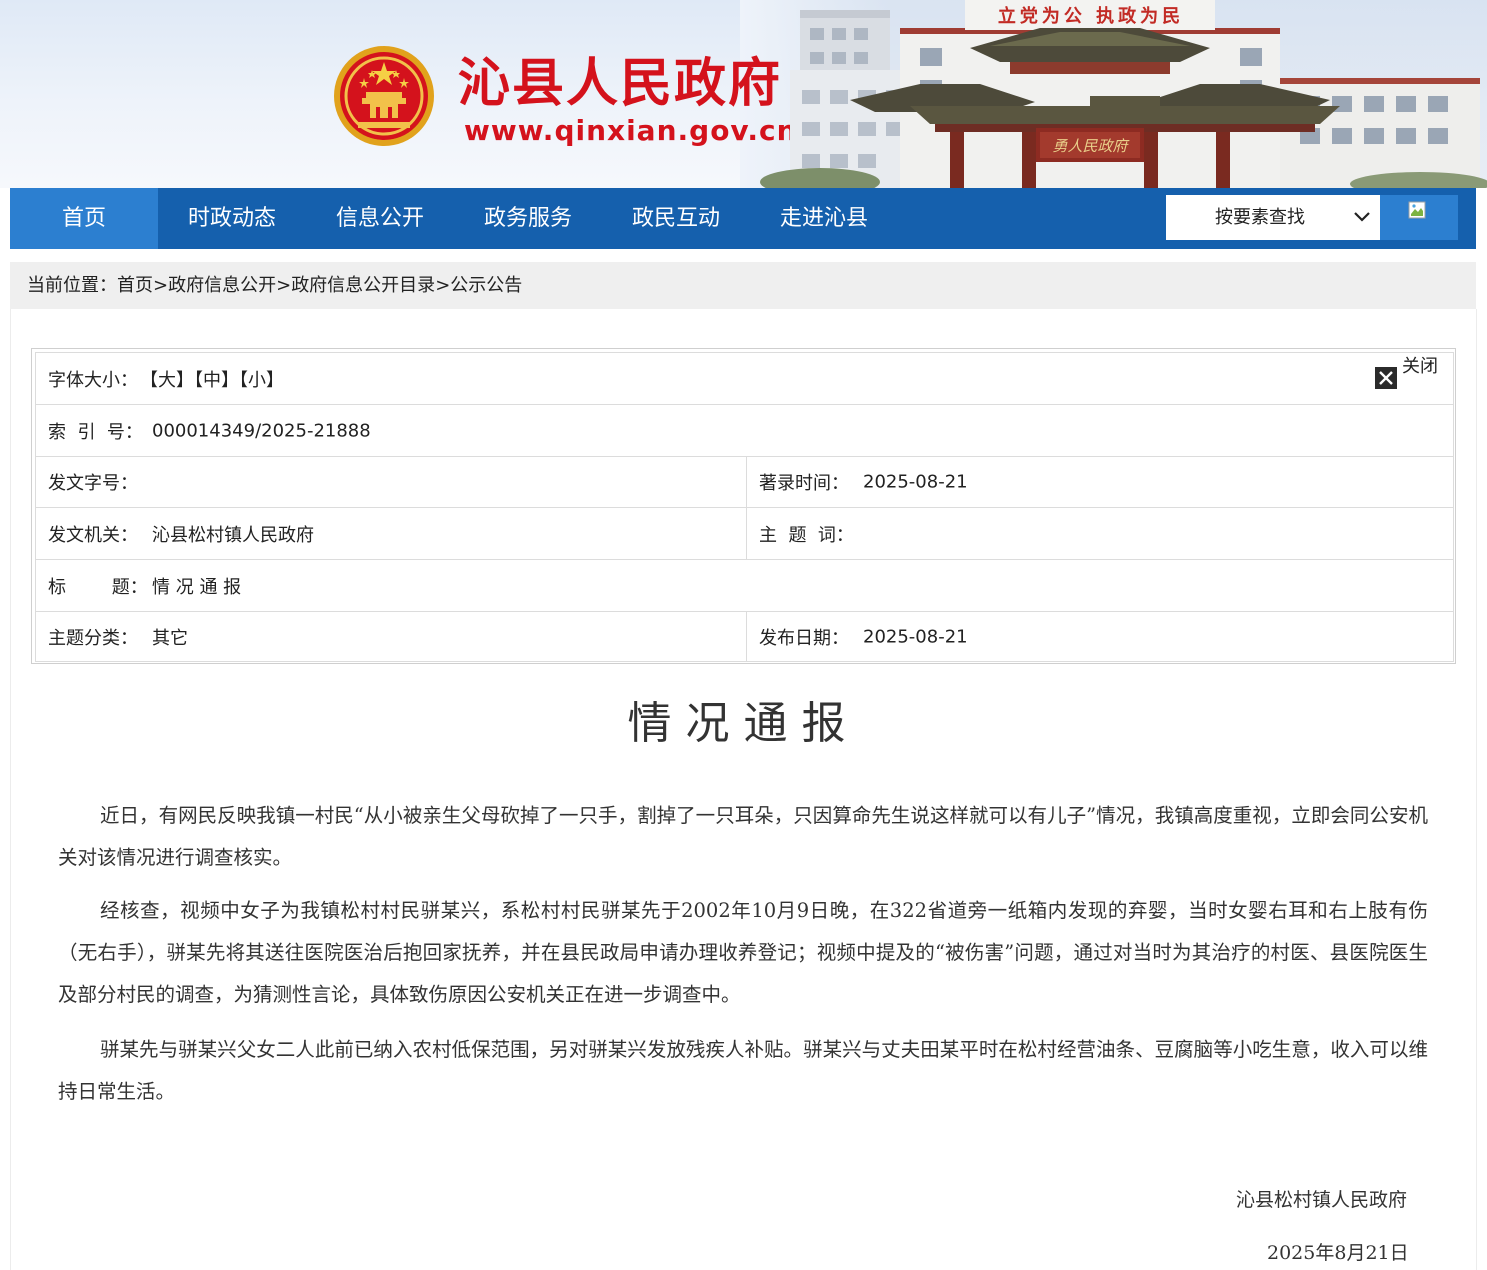 The height and width of the screenshot is (1270, 1487). I want to click on title-row: 标 题： 情 况 通 报, so click(744, 586).